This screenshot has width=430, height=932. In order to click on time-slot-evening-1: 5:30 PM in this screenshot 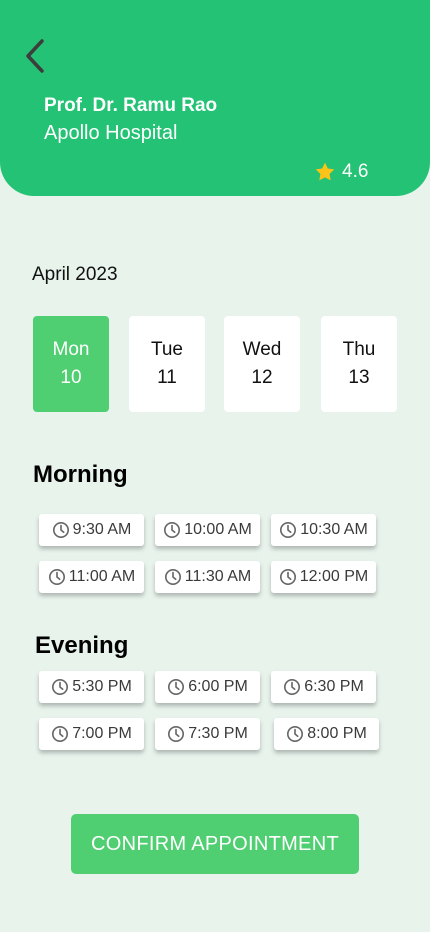, I will do `click(91, 687)`.